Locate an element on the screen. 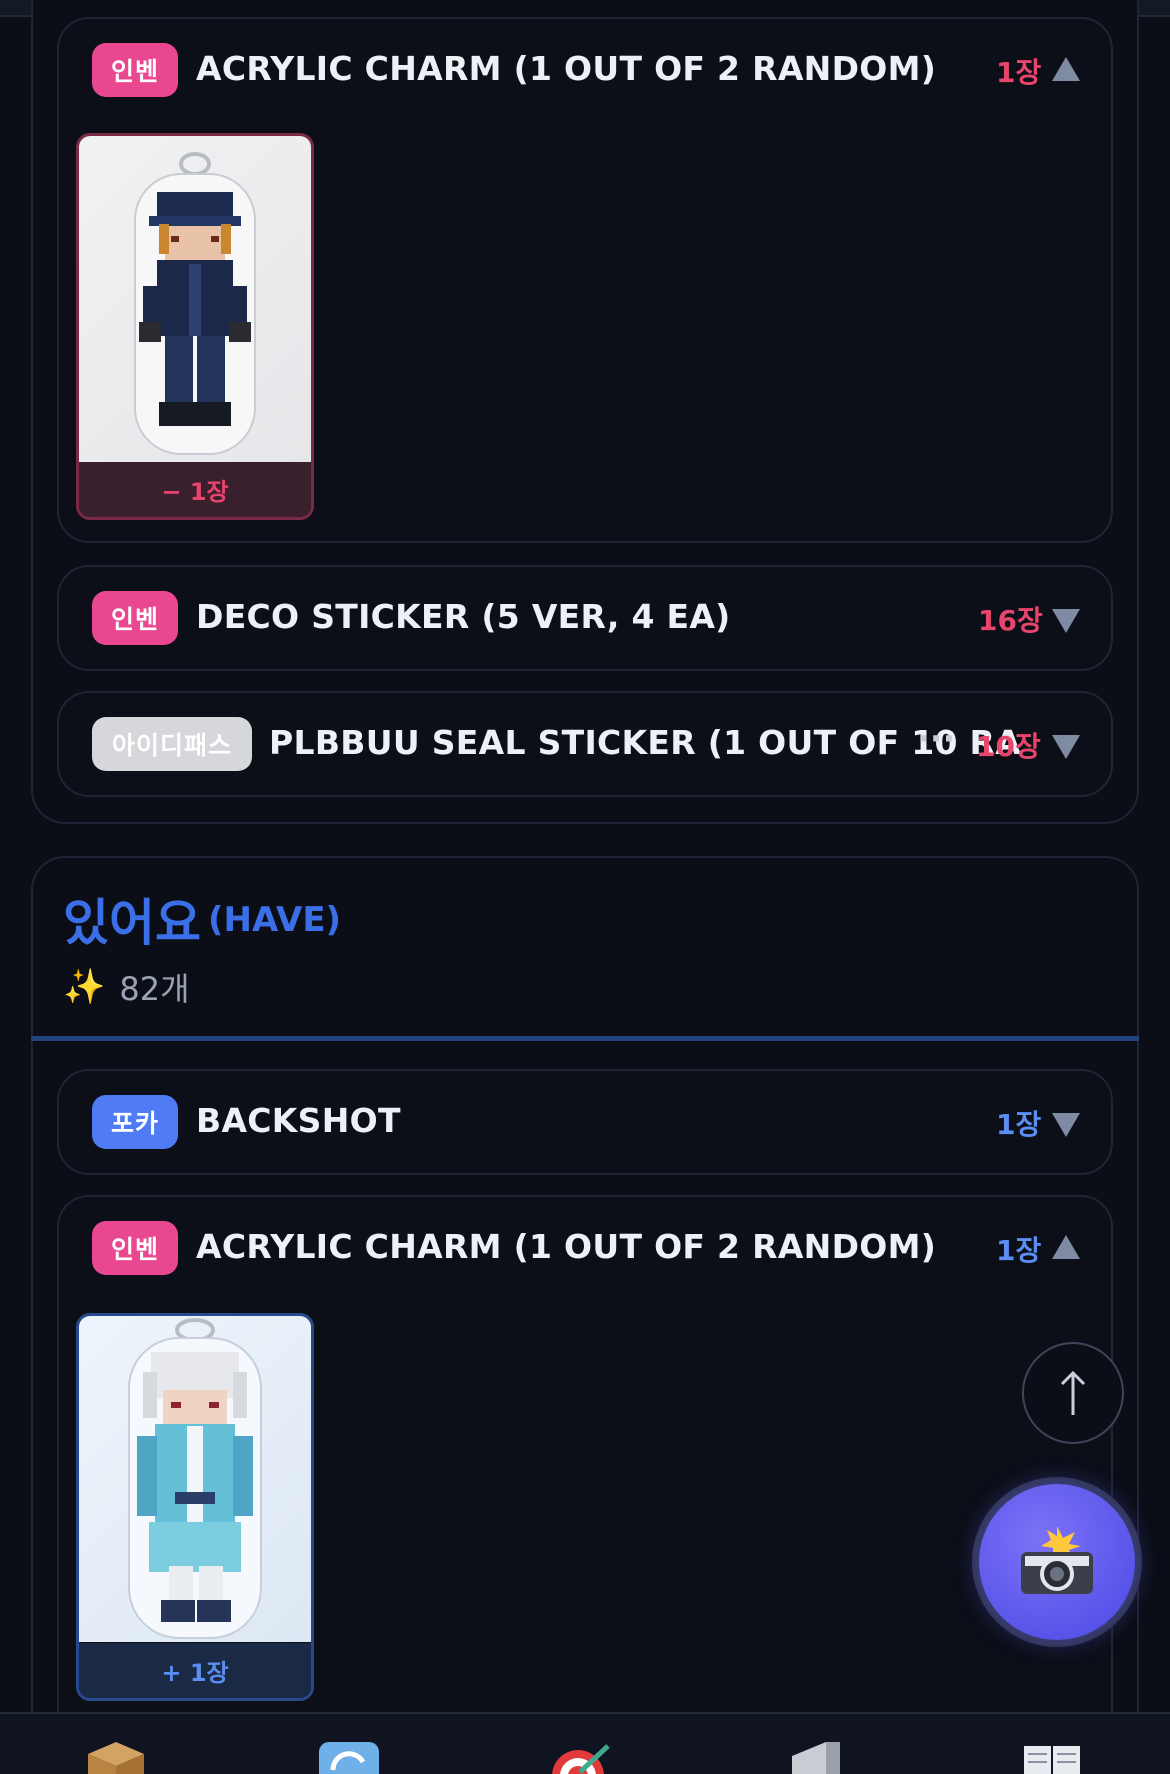 The image size is (1170, 1774). source-badge: 포카 is located at coordinates (135, 1122).